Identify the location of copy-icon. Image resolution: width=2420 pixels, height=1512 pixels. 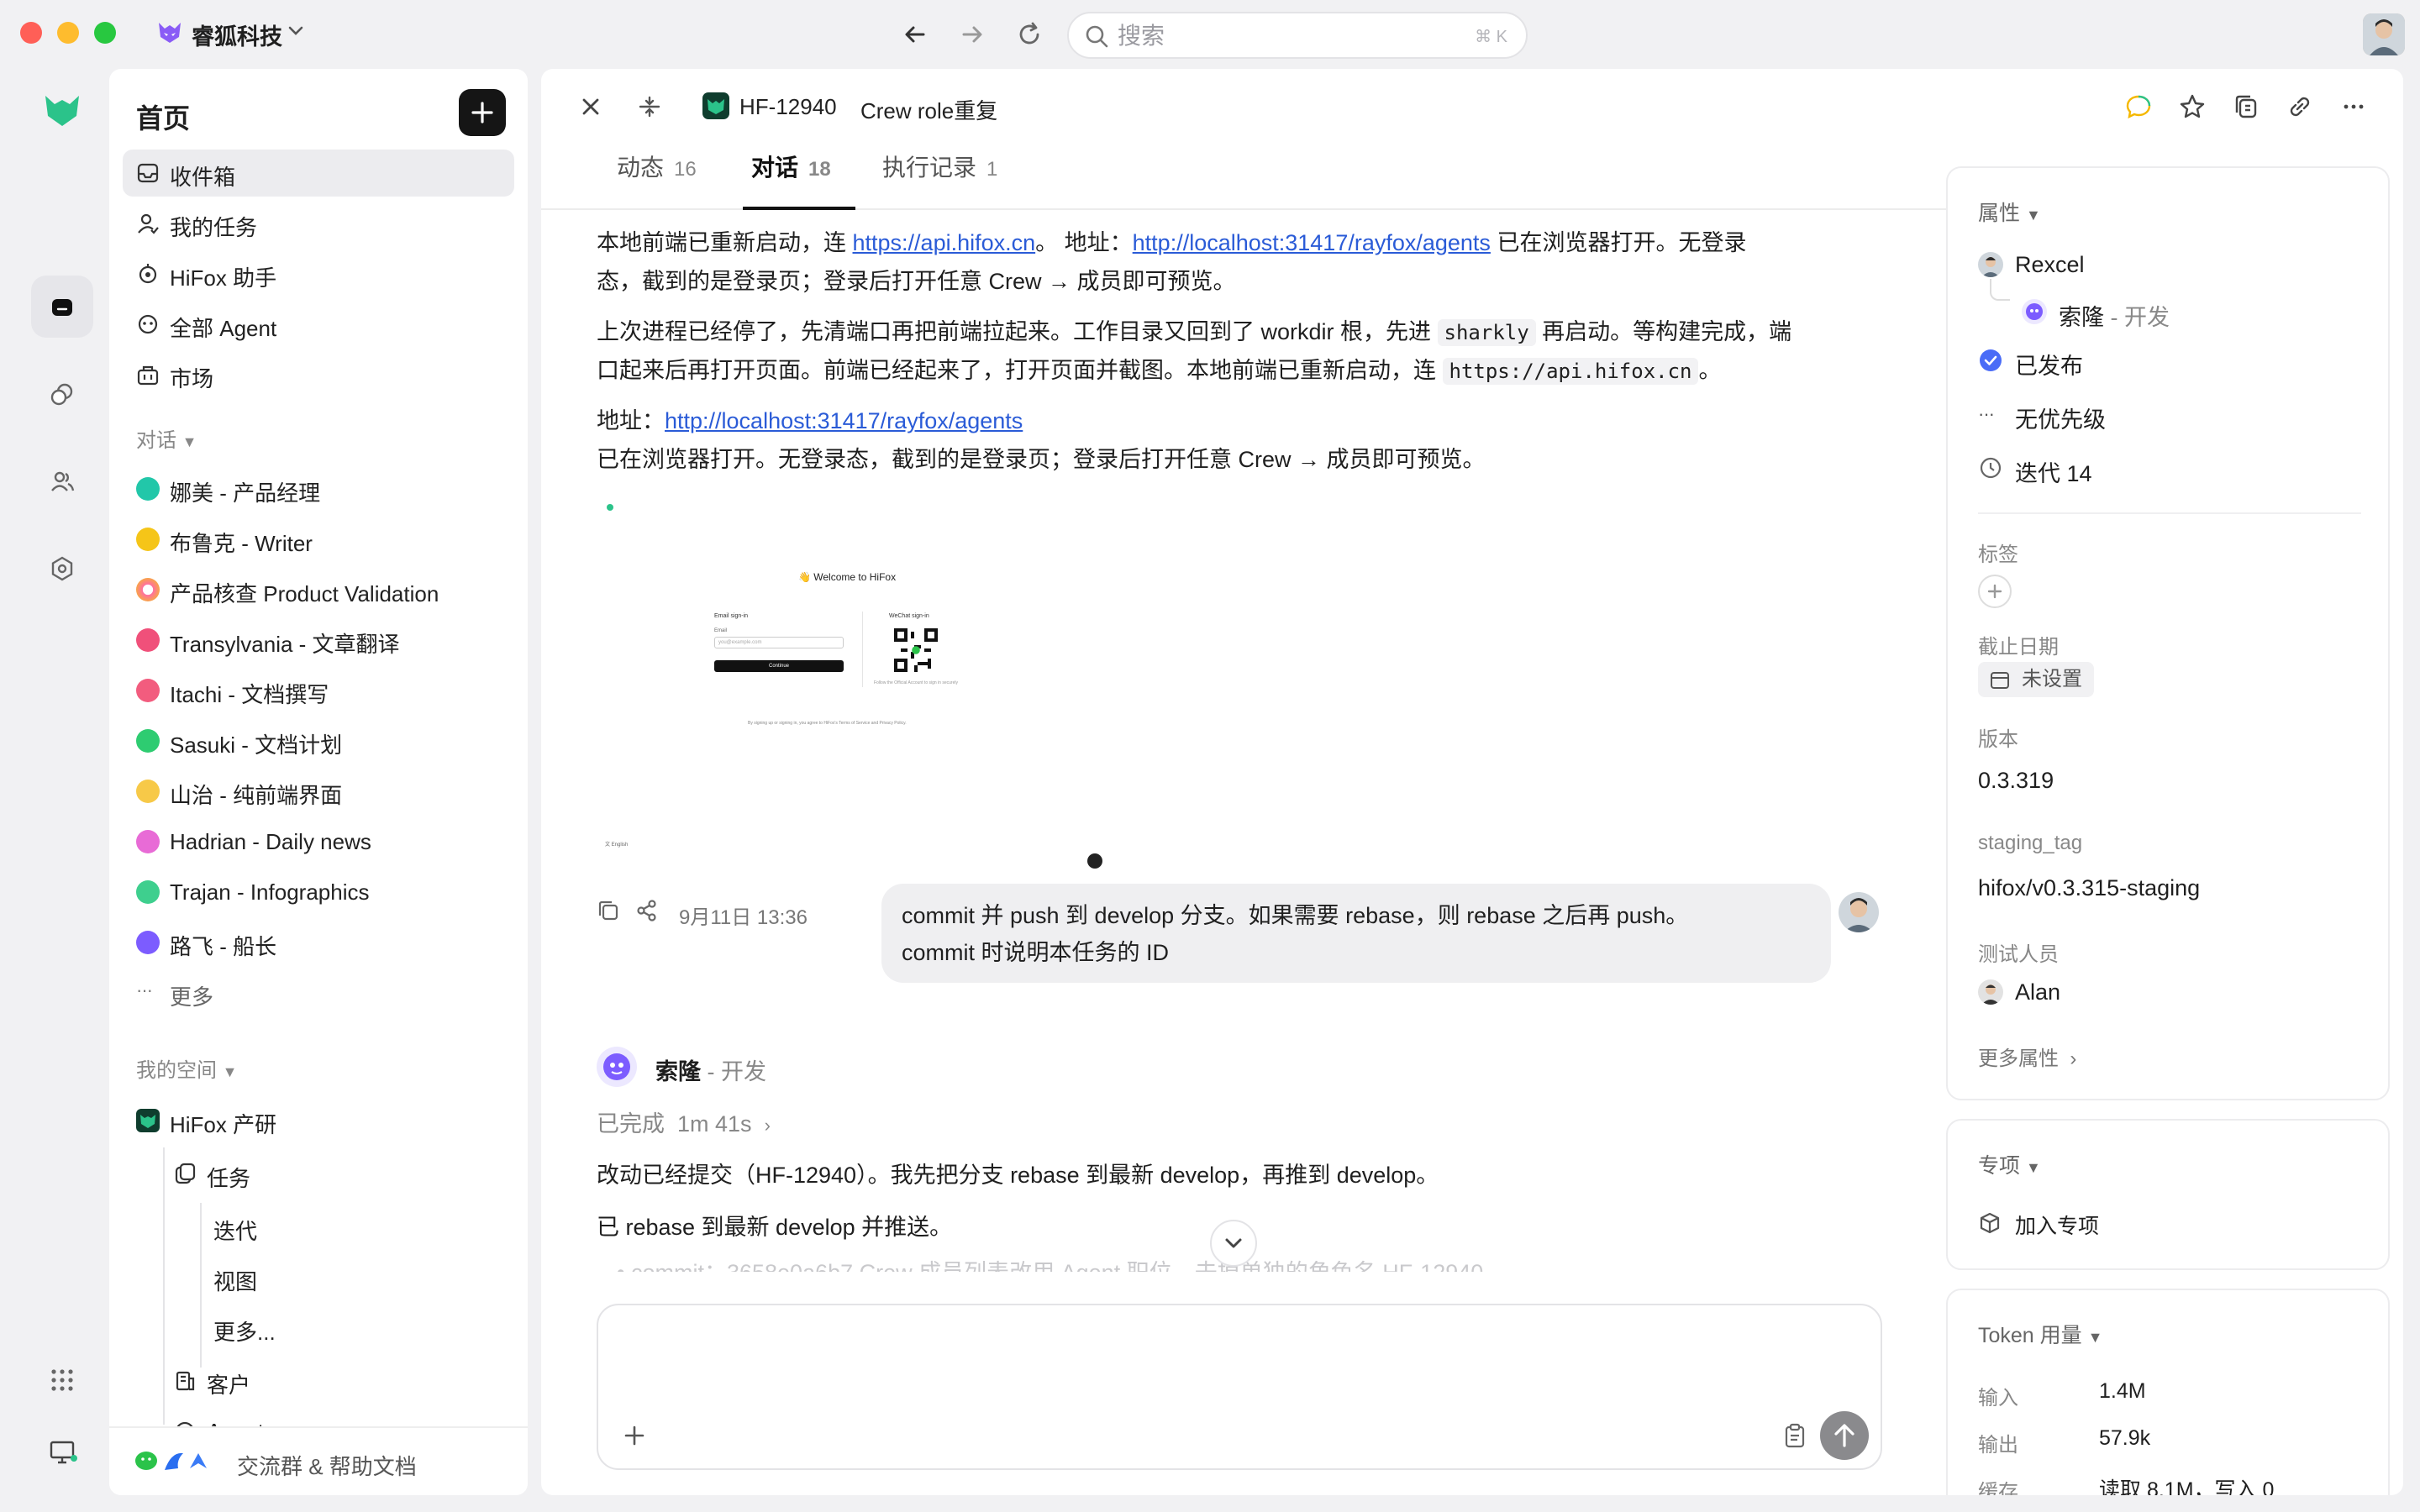
(2246, 106).